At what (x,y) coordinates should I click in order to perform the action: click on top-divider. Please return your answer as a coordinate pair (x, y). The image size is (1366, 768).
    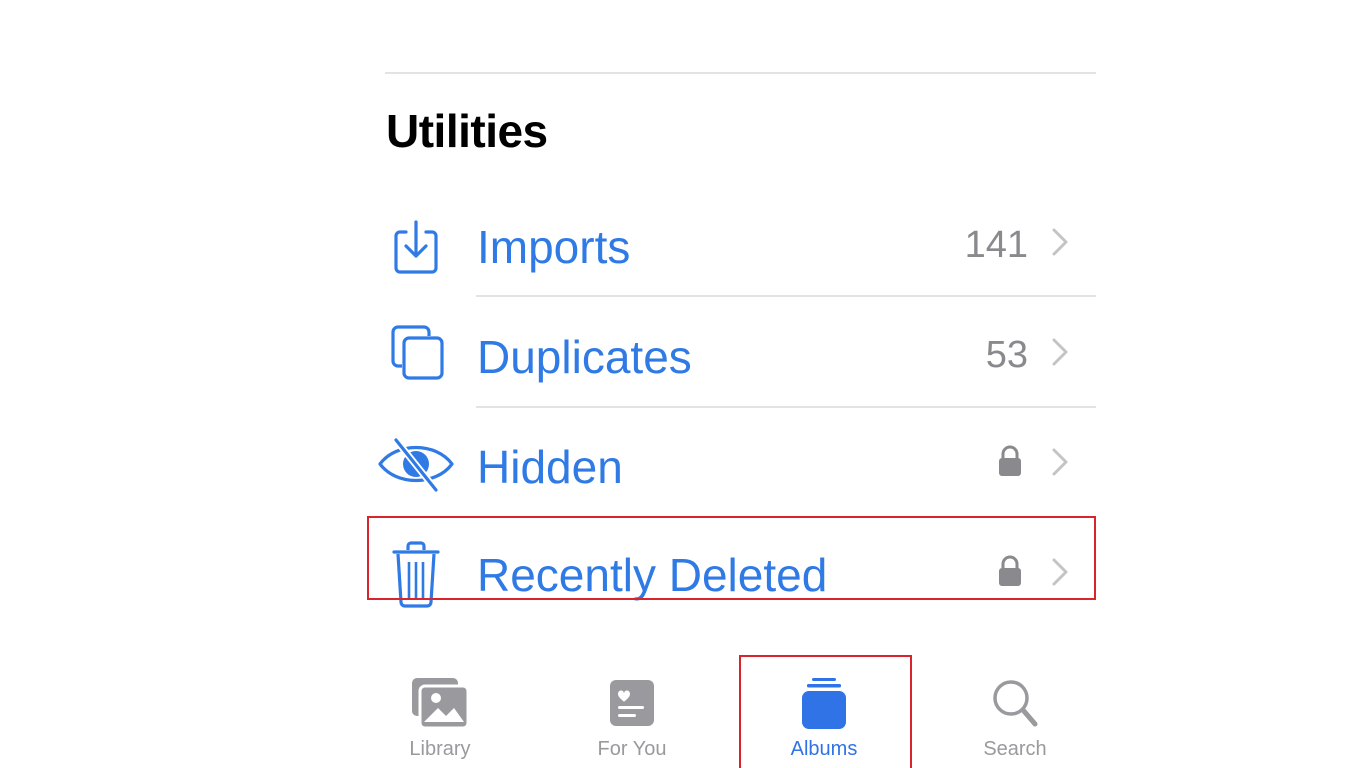
    Looking at the image, I should click on (740, 73).